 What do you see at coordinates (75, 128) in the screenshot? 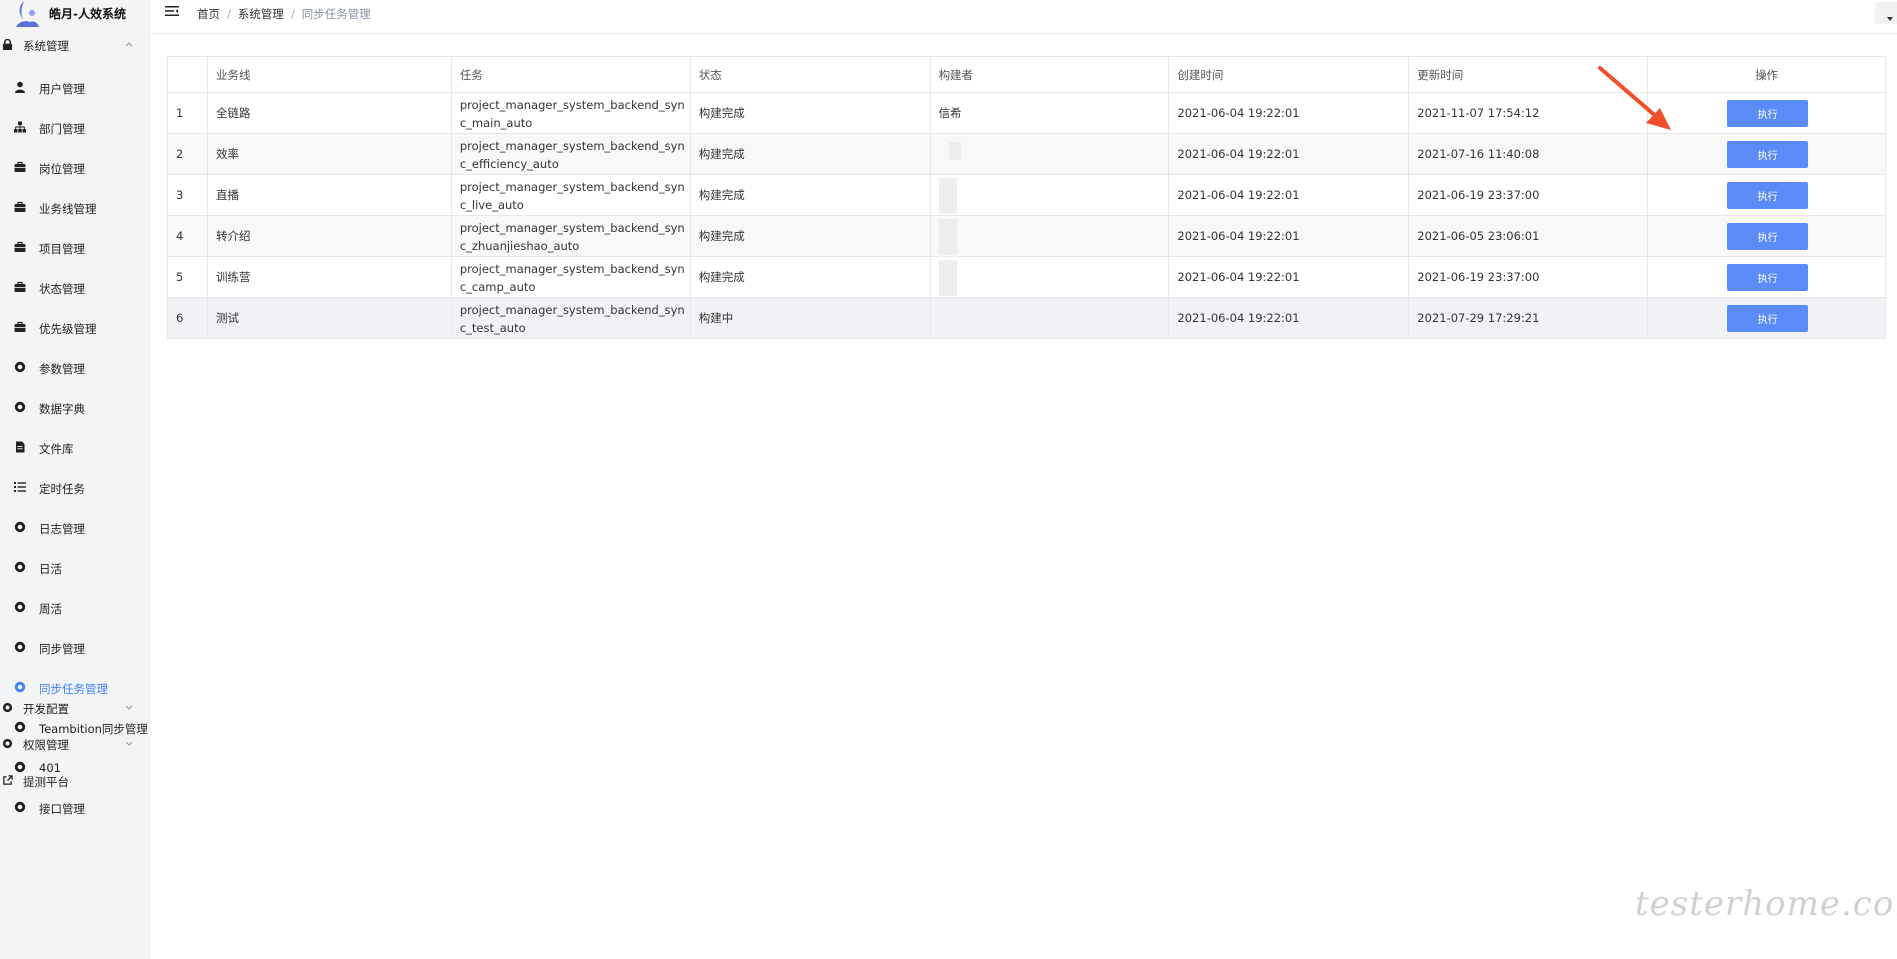
I see `sidebar-item: 部门管理` at bounding box center [75, 128].